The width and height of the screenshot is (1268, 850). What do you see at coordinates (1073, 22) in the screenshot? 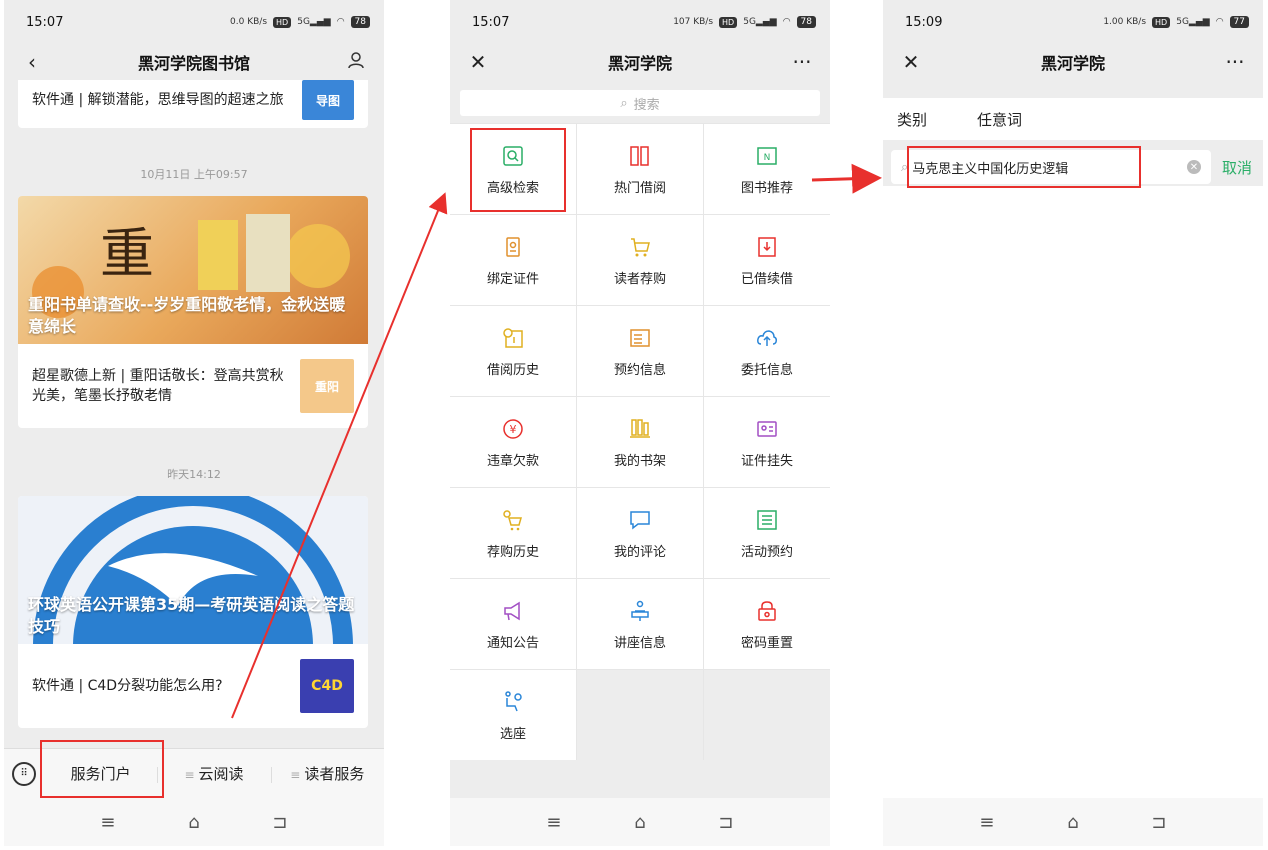
I see `status-bar: 15:09 1.00 KB/s HD 5G▂▄▆ ◠ 77` at bounding box center [1073, 22].